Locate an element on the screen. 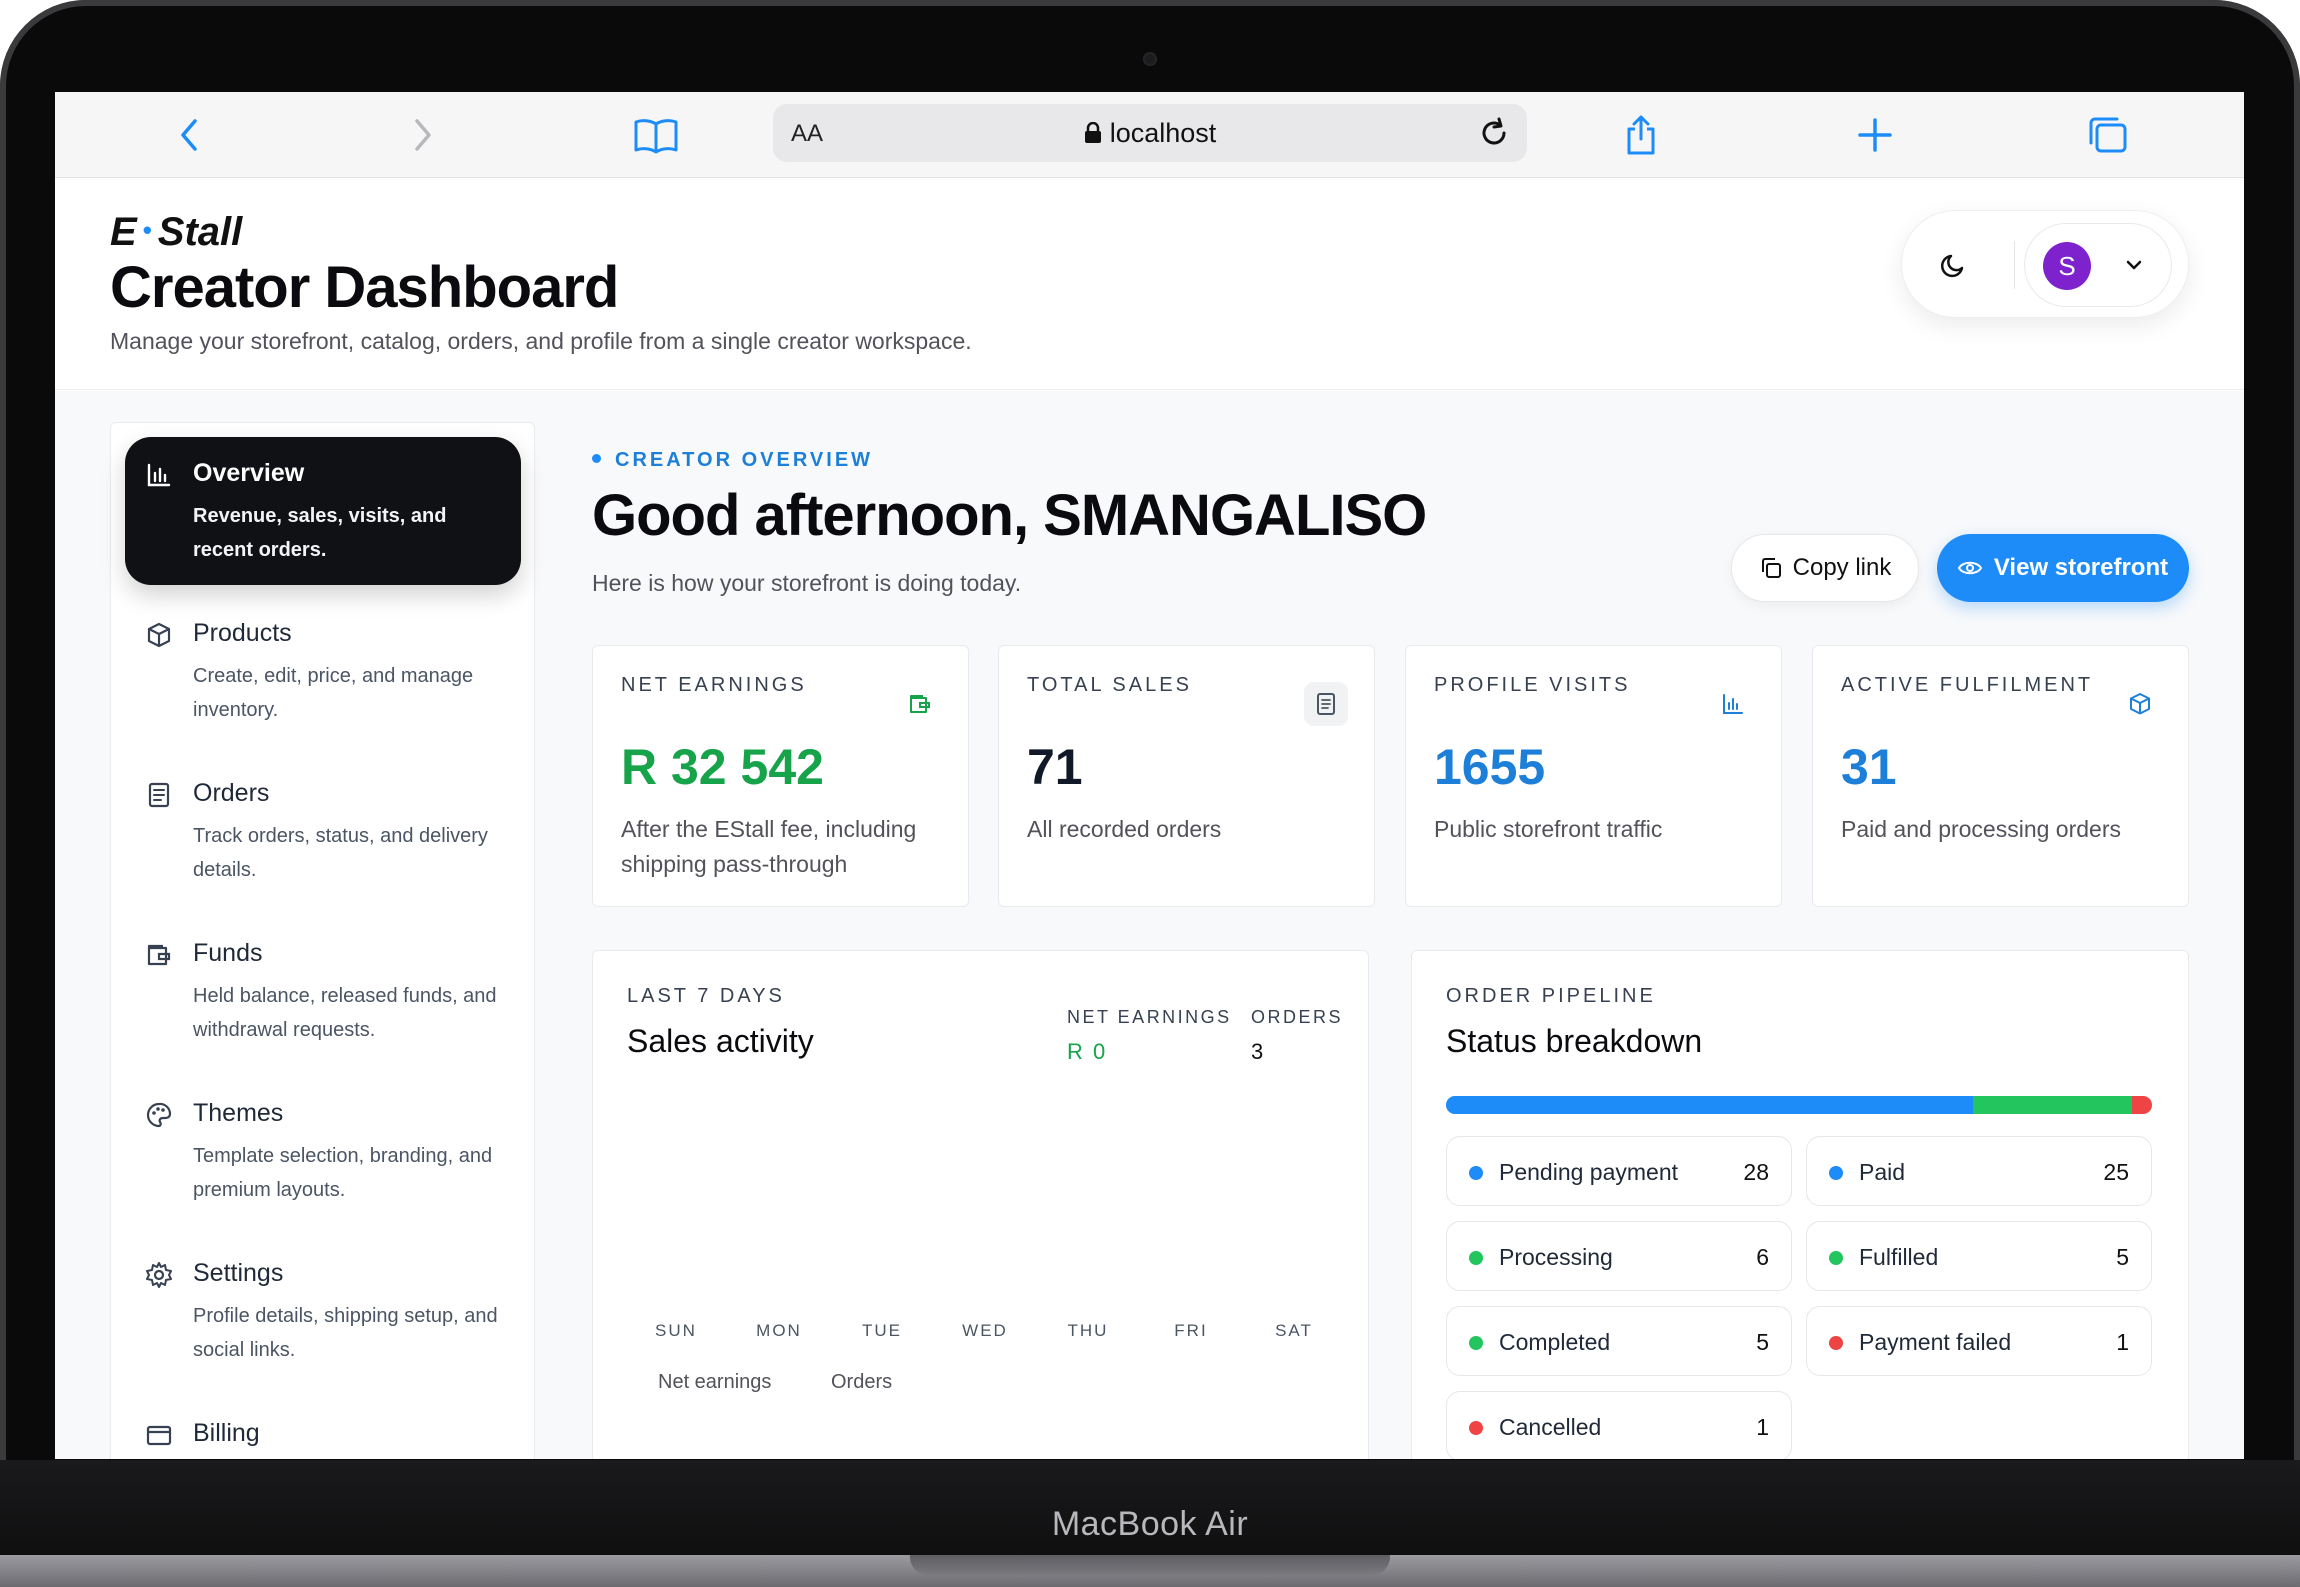 The width and height of the screenshot is (2300, 1587). orders-value: 3 is located at coordinates (1257, 1051).